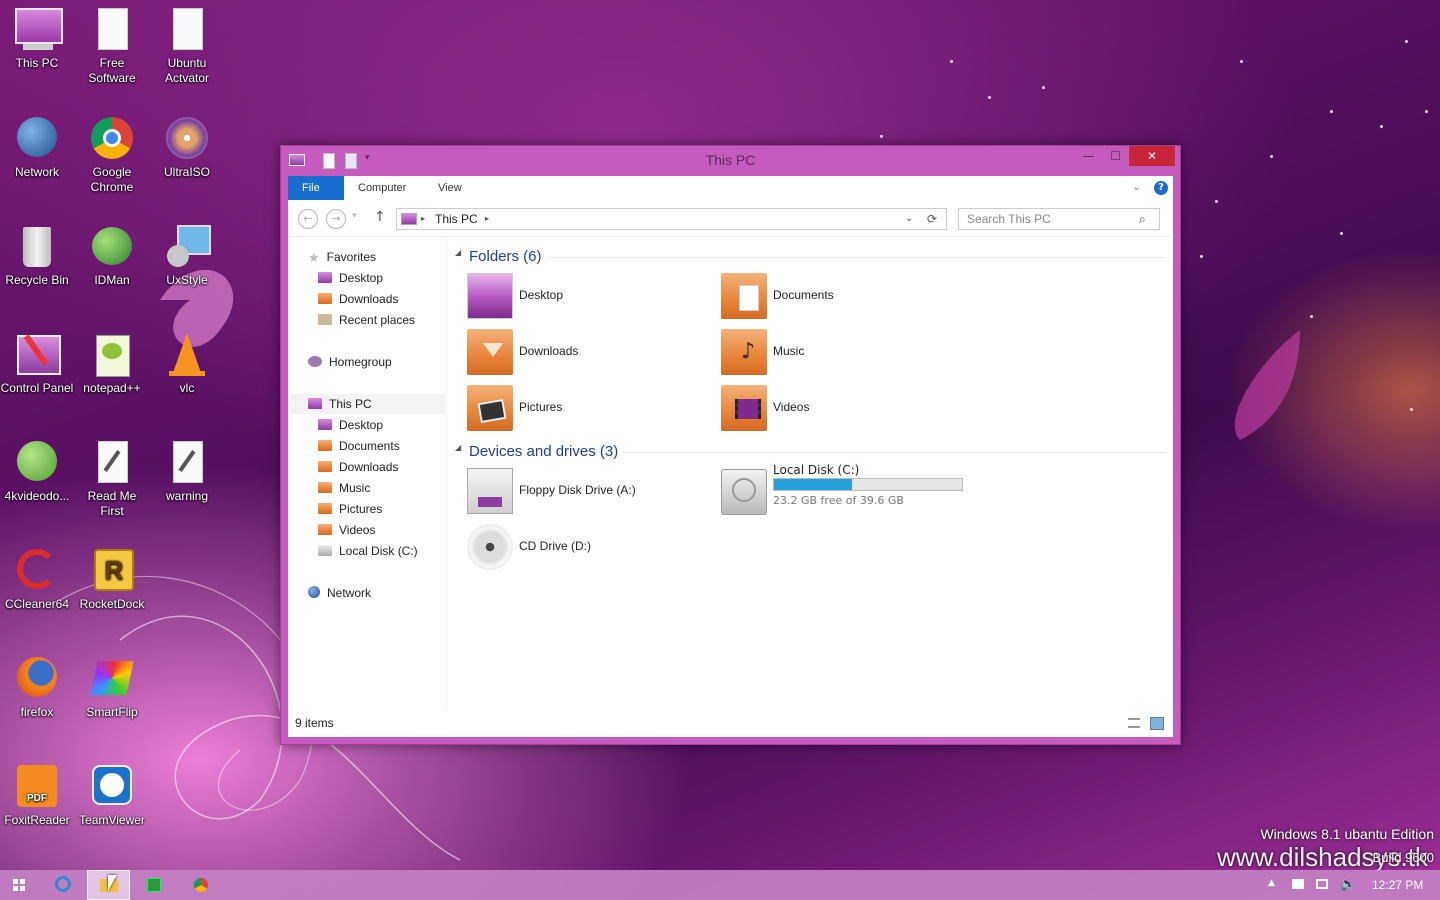 The width and height of the screenshot is (1440, 900). I want to click on mouse-cursor-icon, so click(112, 883).